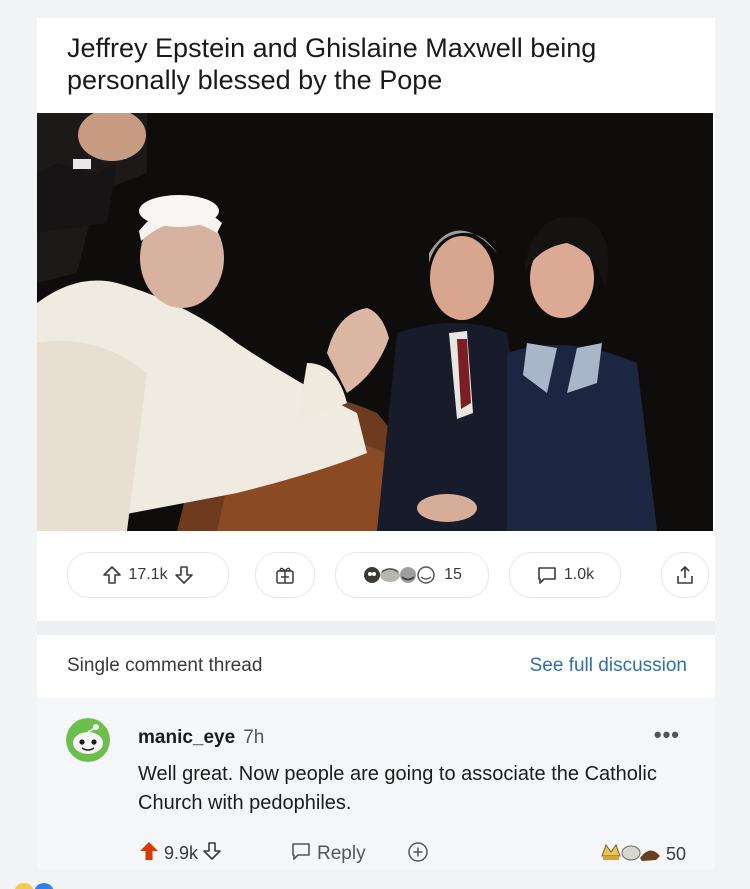 This screenshot has height=889, width=750. What do you see at coordinates (46, 883) in the screenshot?
I see `reaction-icons` at bounding box center [46, 883].